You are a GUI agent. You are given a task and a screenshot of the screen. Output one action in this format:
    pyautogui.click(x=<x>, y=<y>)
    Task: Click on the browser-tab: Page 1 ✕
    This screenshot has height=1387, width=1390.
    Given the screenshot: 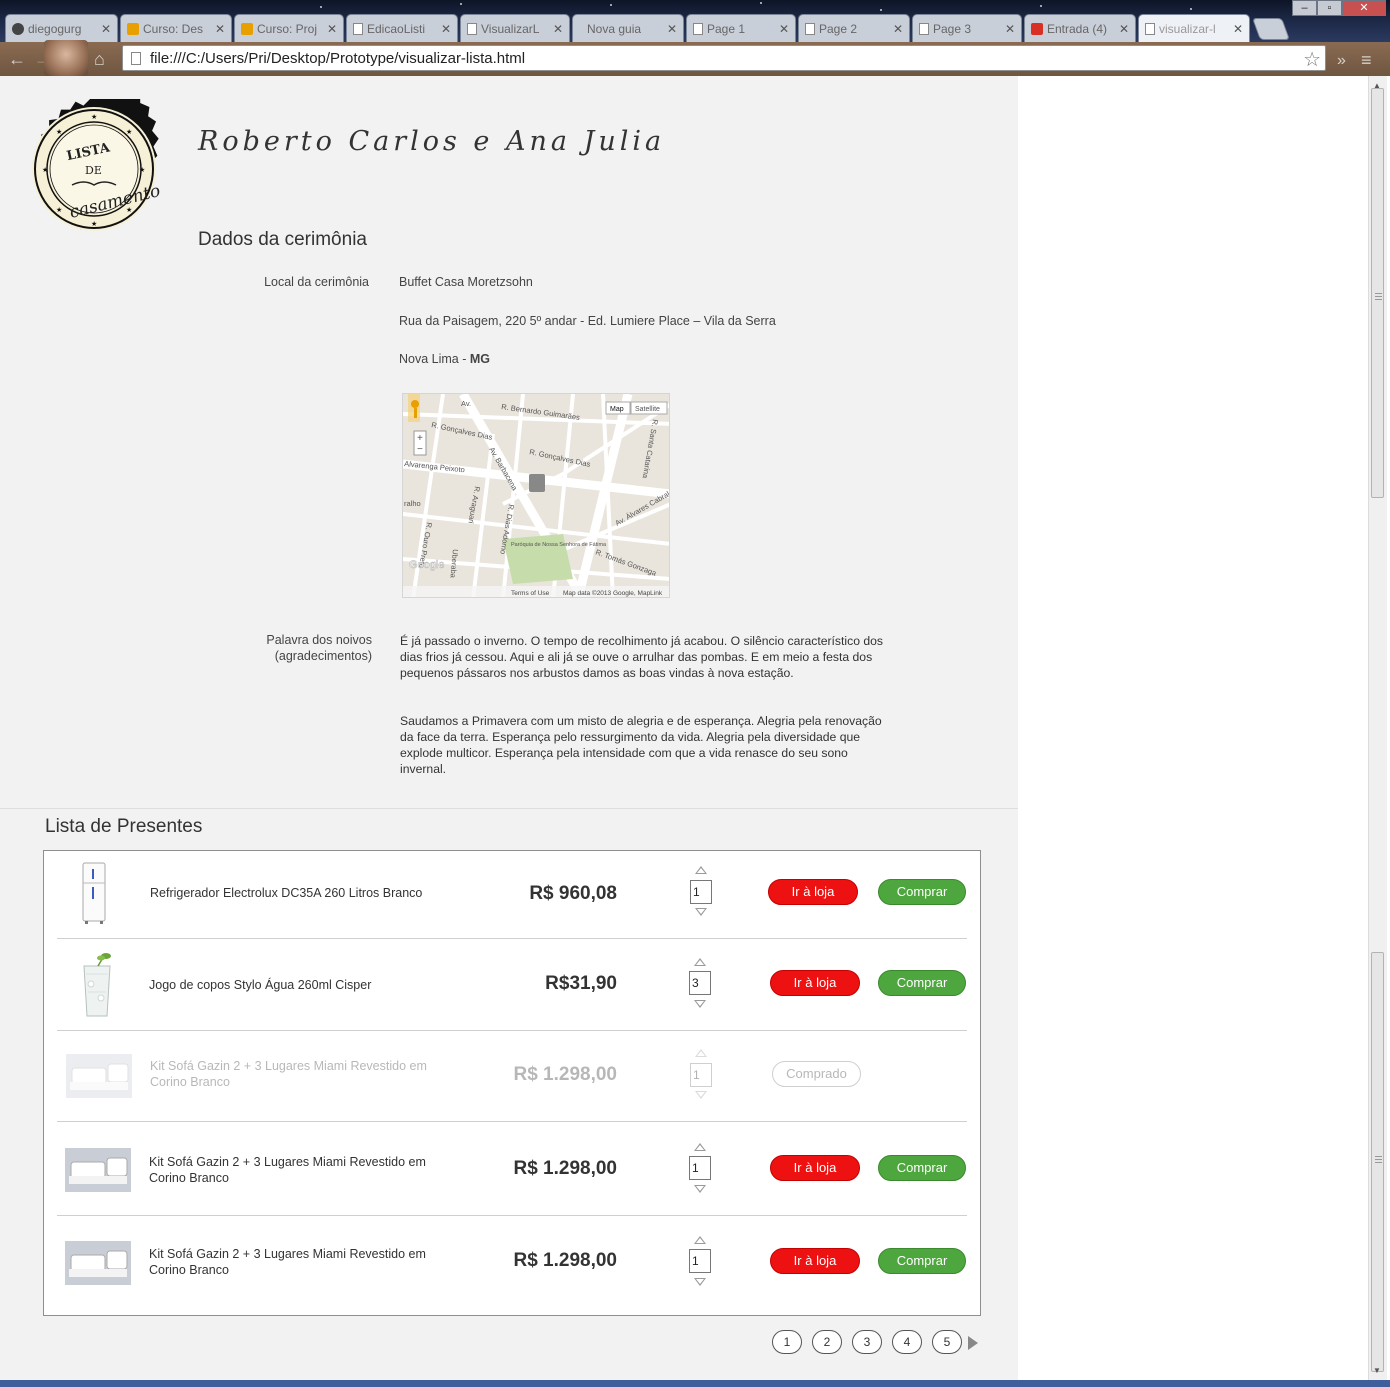 What is the action you would take?
    pyautogui.click(x=741, y=28)
    